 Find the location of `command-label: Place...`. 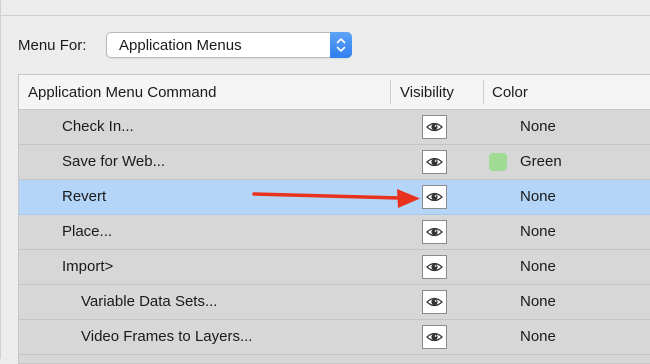

command-label: Place... is located at coordinates (87, 231).